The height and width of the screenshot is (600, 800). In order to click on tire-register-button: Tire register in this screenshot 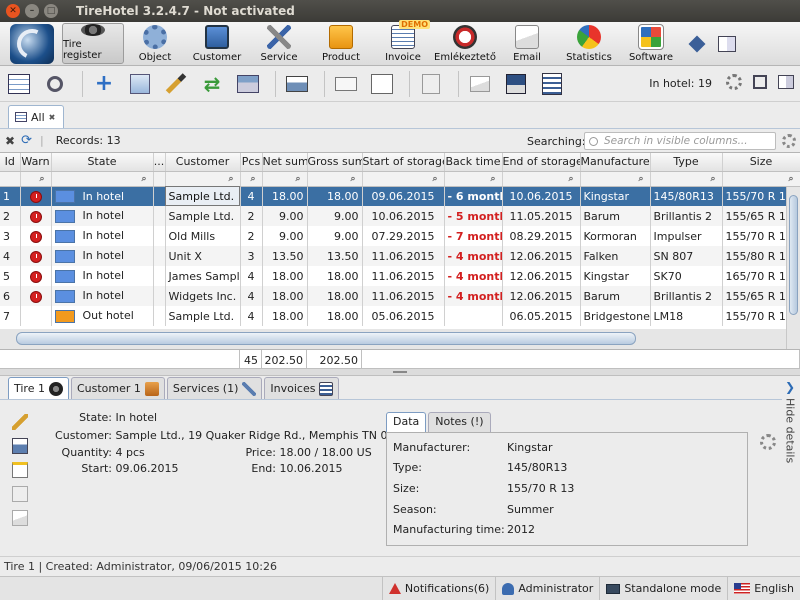, I will do `click(93, 43)`.